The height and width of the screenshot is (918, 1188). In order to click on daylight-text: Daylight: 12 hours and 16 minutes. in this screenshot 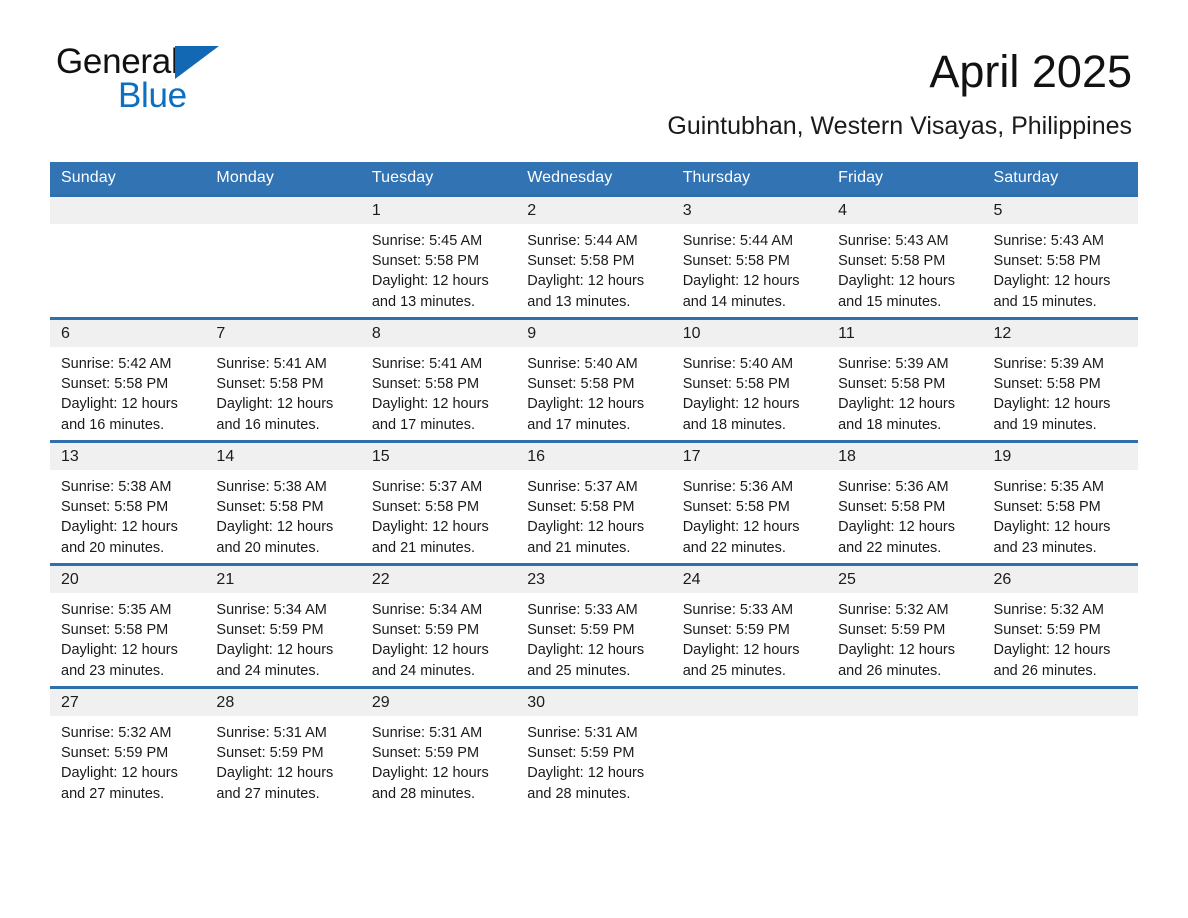, I will do `click(275, 414)`.